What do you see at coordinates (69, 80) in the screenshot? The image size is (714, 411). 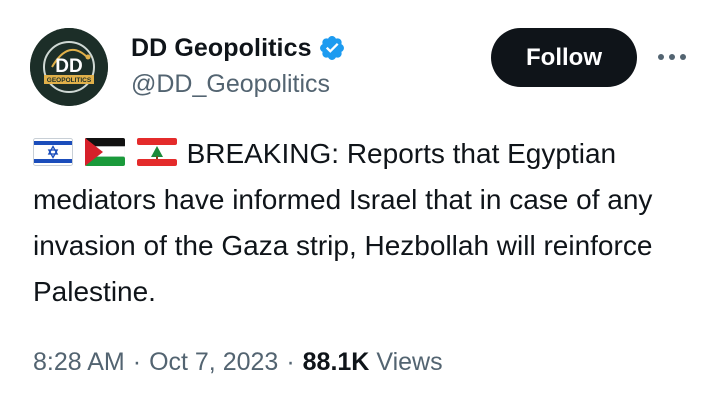 I see `avatar-logo-subtext: GEOPOLITICS` at bounding box center [69, 80].